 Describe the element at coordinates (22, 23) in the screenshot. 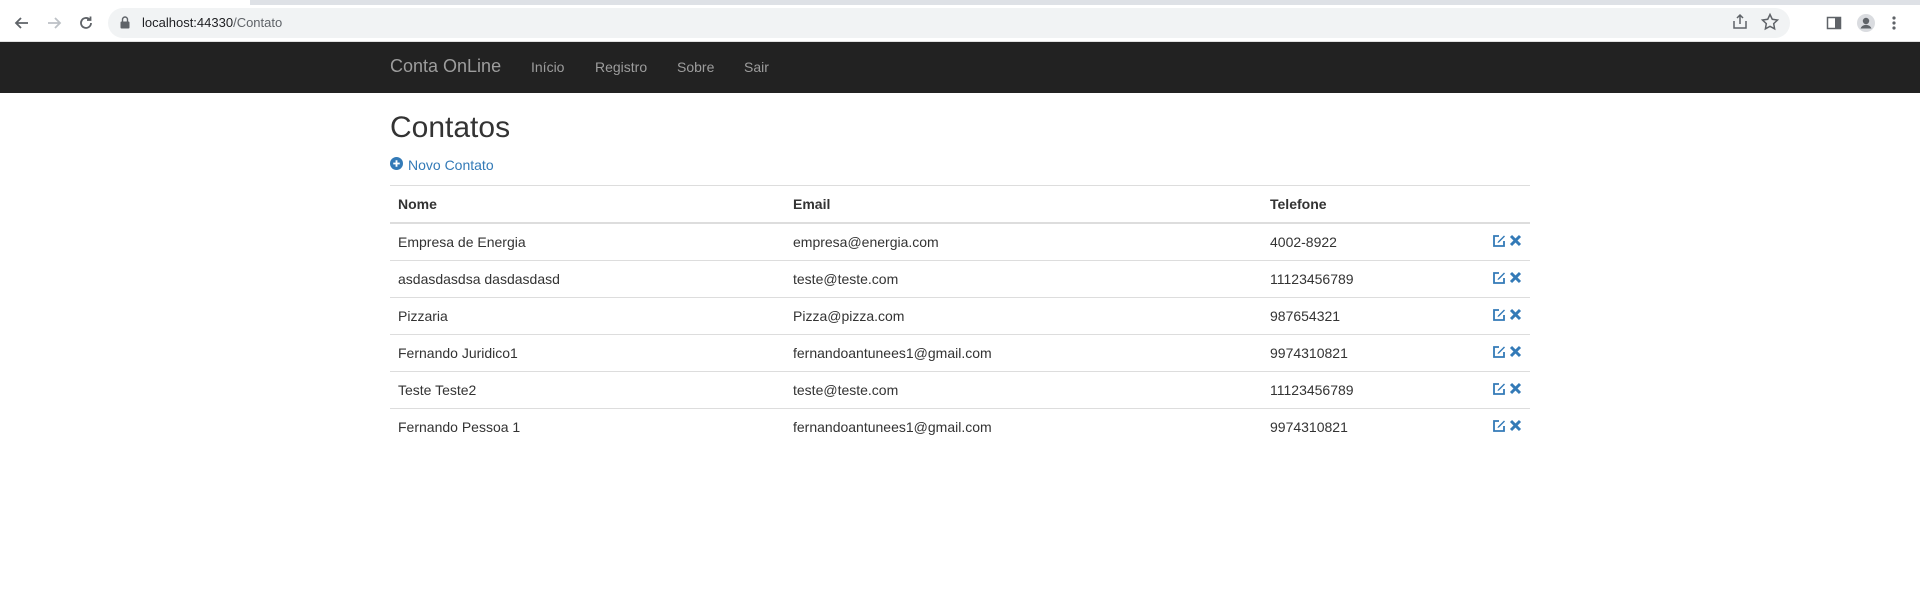

I see `back-icon` at that location.